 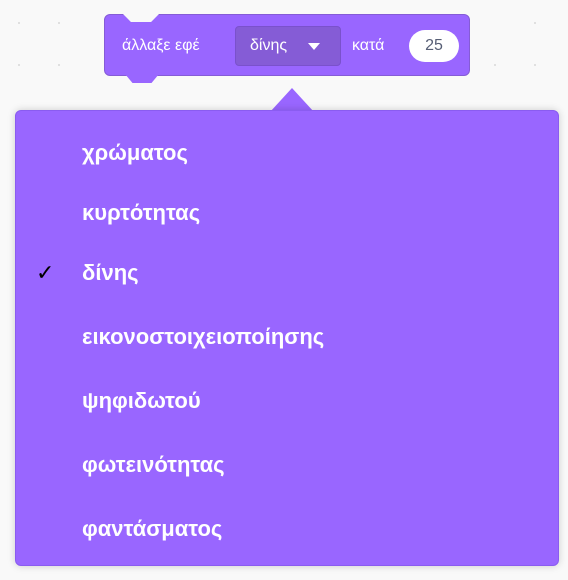 What do you see at coordinates (287, 528) in the screenshot?
I see `menu-item-ghost: φαντάσματος` at bounding box center [287, 528].